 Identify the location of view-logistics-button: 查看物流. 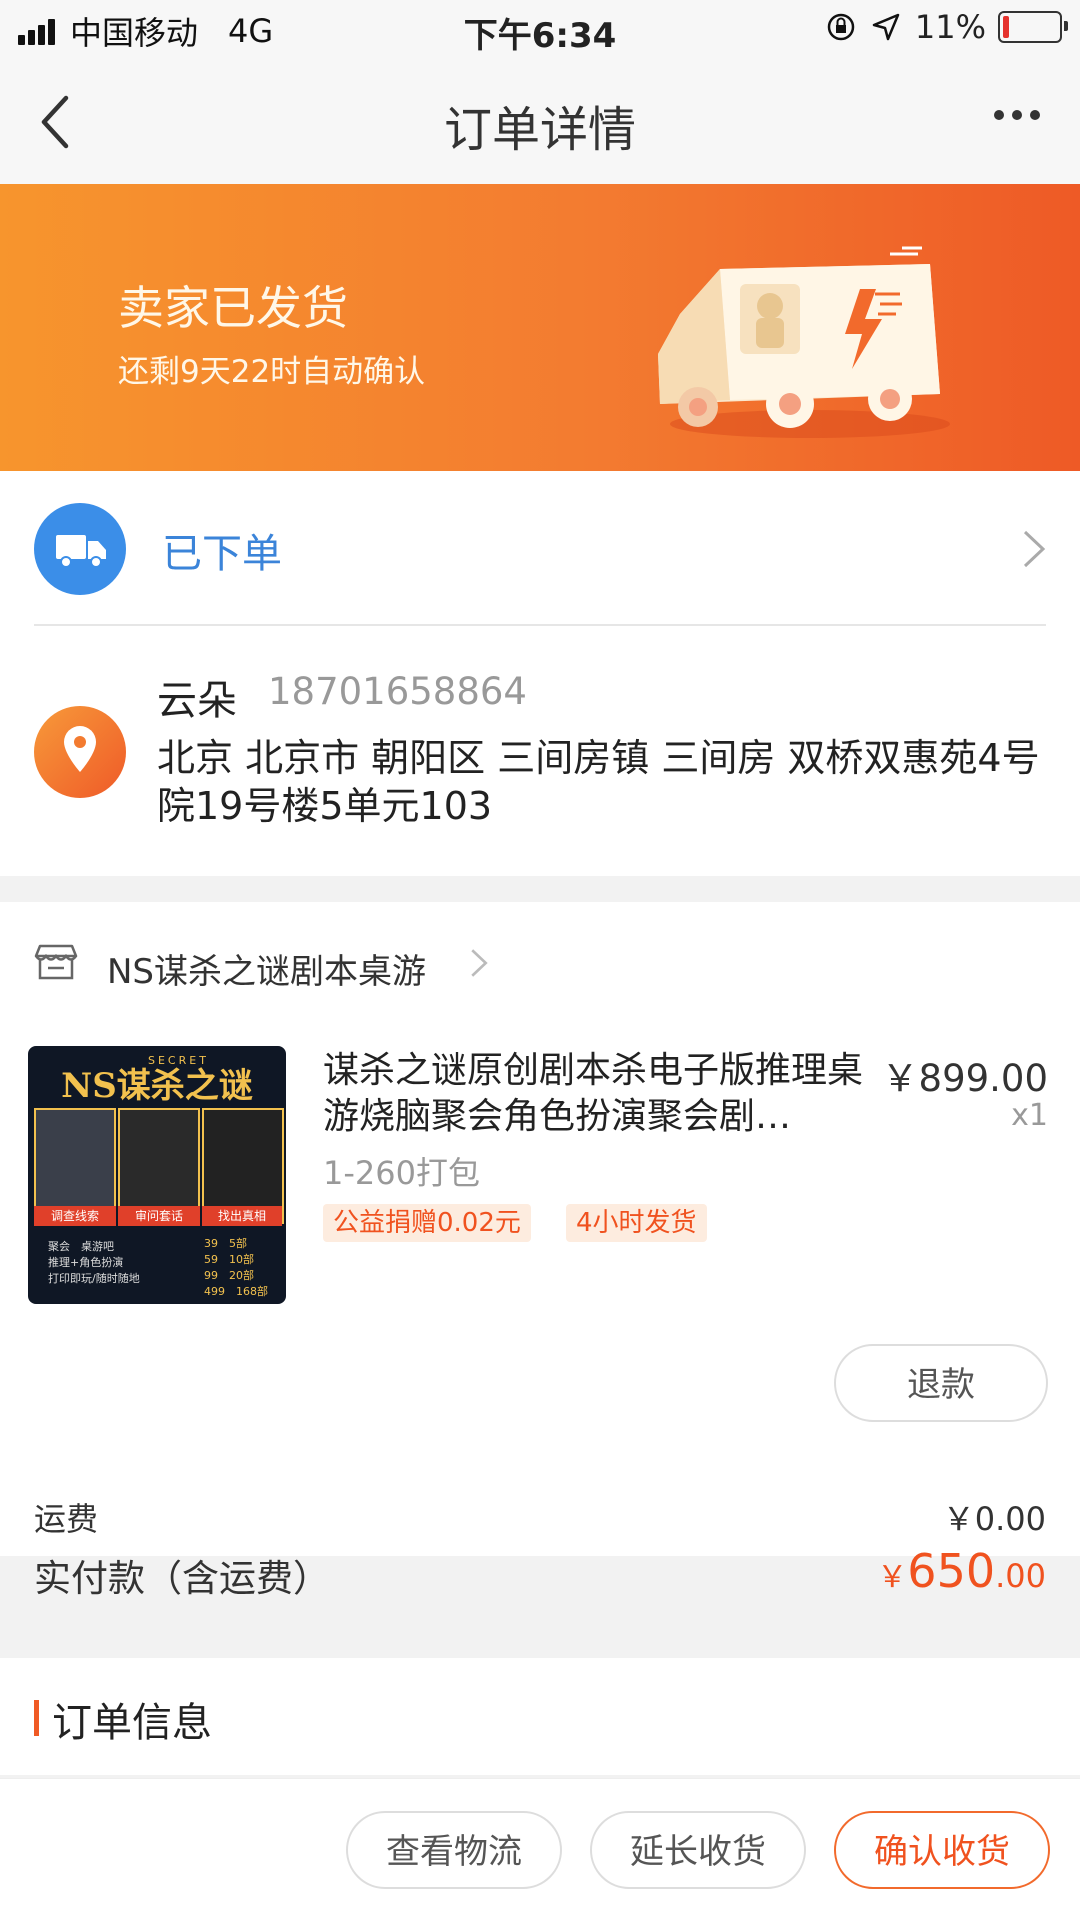
(454, 1850).